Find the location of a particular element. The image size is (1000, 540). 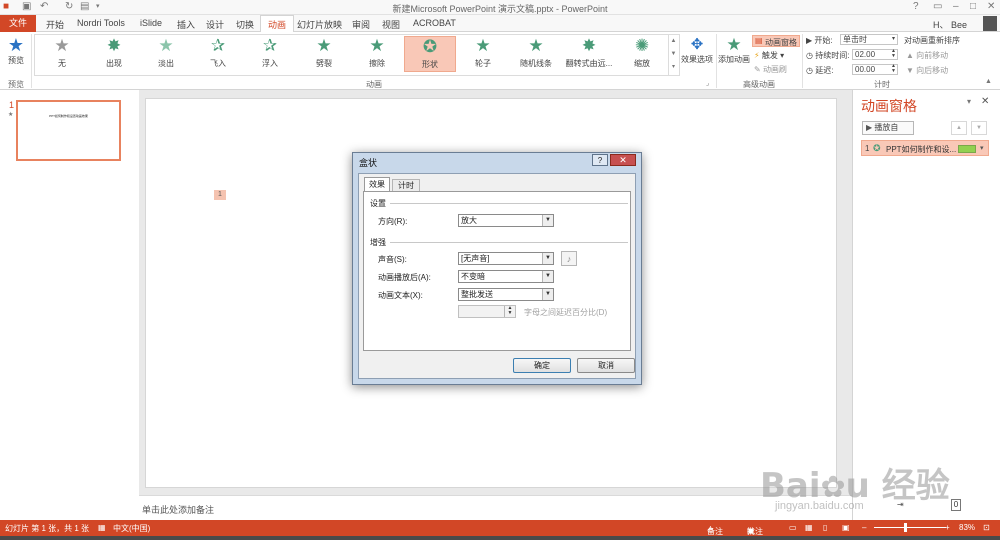

slide-sorter-icon: ▦ is located at coordinates (809, 527).